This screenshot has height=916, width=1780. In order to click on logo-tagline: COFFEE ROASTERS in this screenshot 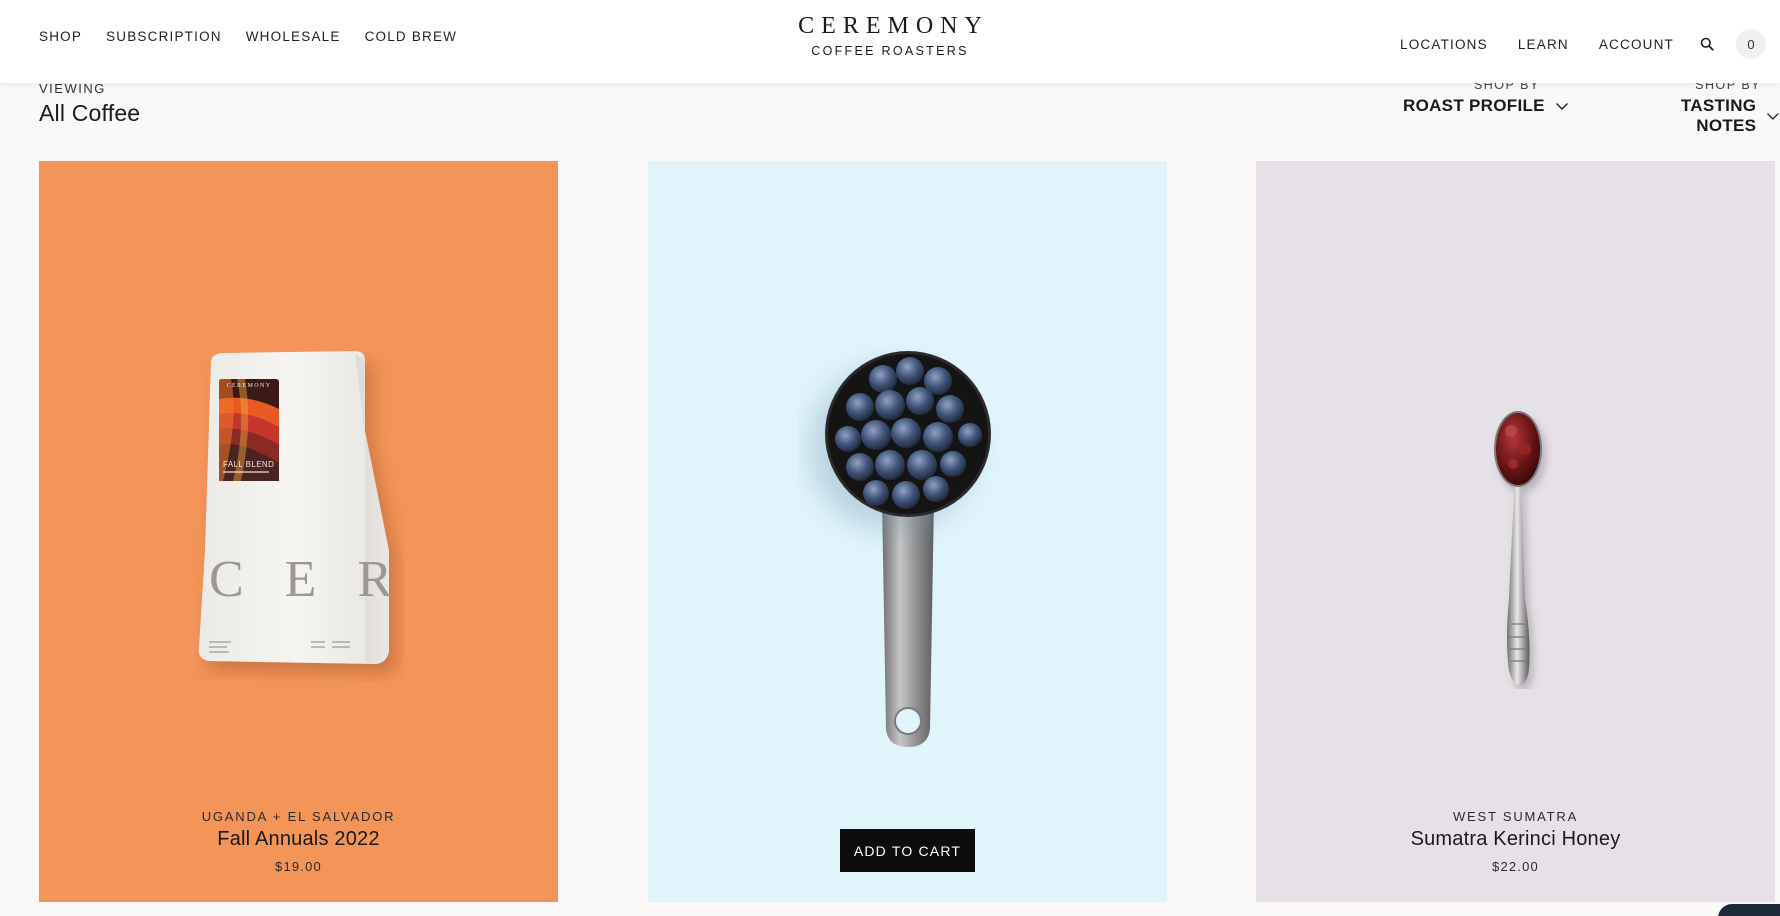, I will do `click(890, 51)`.